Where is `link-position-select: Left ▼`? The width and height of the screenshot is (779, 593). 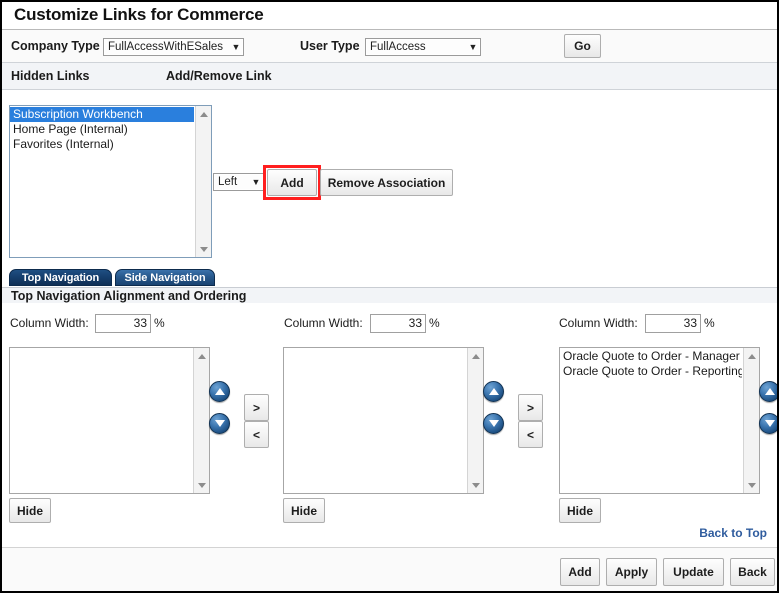 link-position-select: Left ▼ is located at coordinates (238, 182).